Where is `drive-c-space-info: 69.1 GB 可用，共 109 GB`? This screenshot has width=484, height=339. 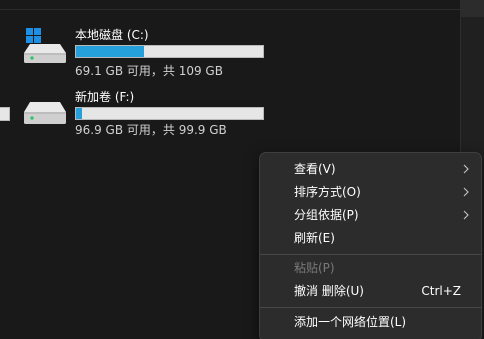
drive-c-space-info: 69.1 GB 可用，共 109 GB is located at coordinates (149, 71).